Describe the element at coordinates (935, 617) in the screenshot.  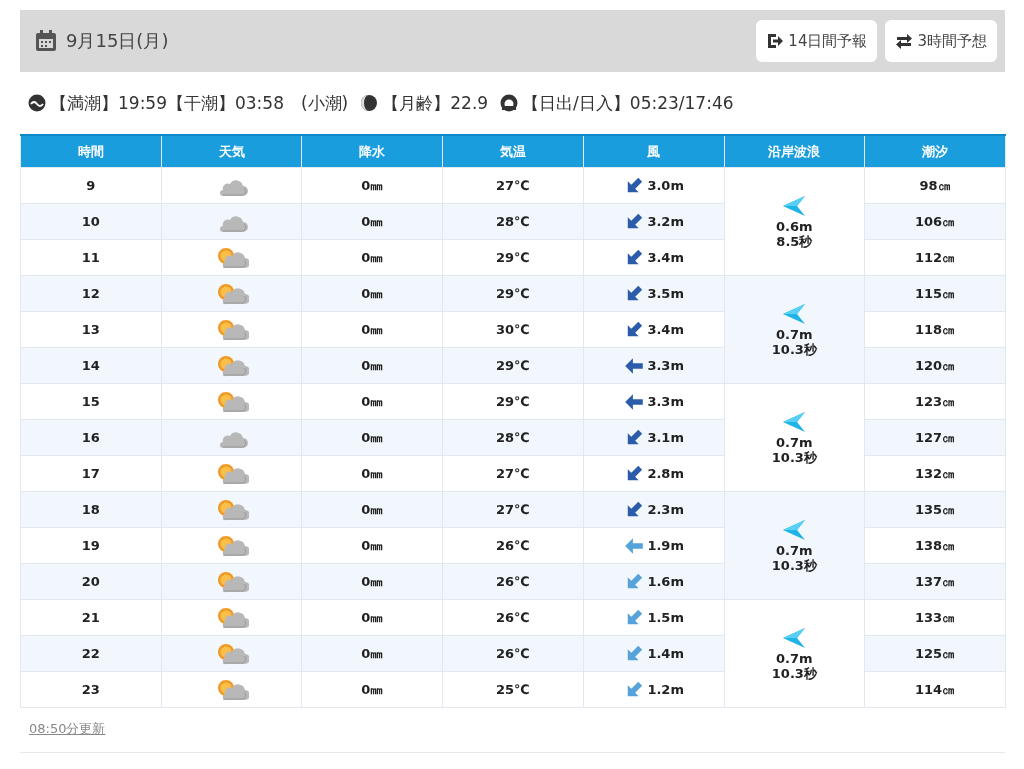
I see `table-cell: 133㎝` at that location.